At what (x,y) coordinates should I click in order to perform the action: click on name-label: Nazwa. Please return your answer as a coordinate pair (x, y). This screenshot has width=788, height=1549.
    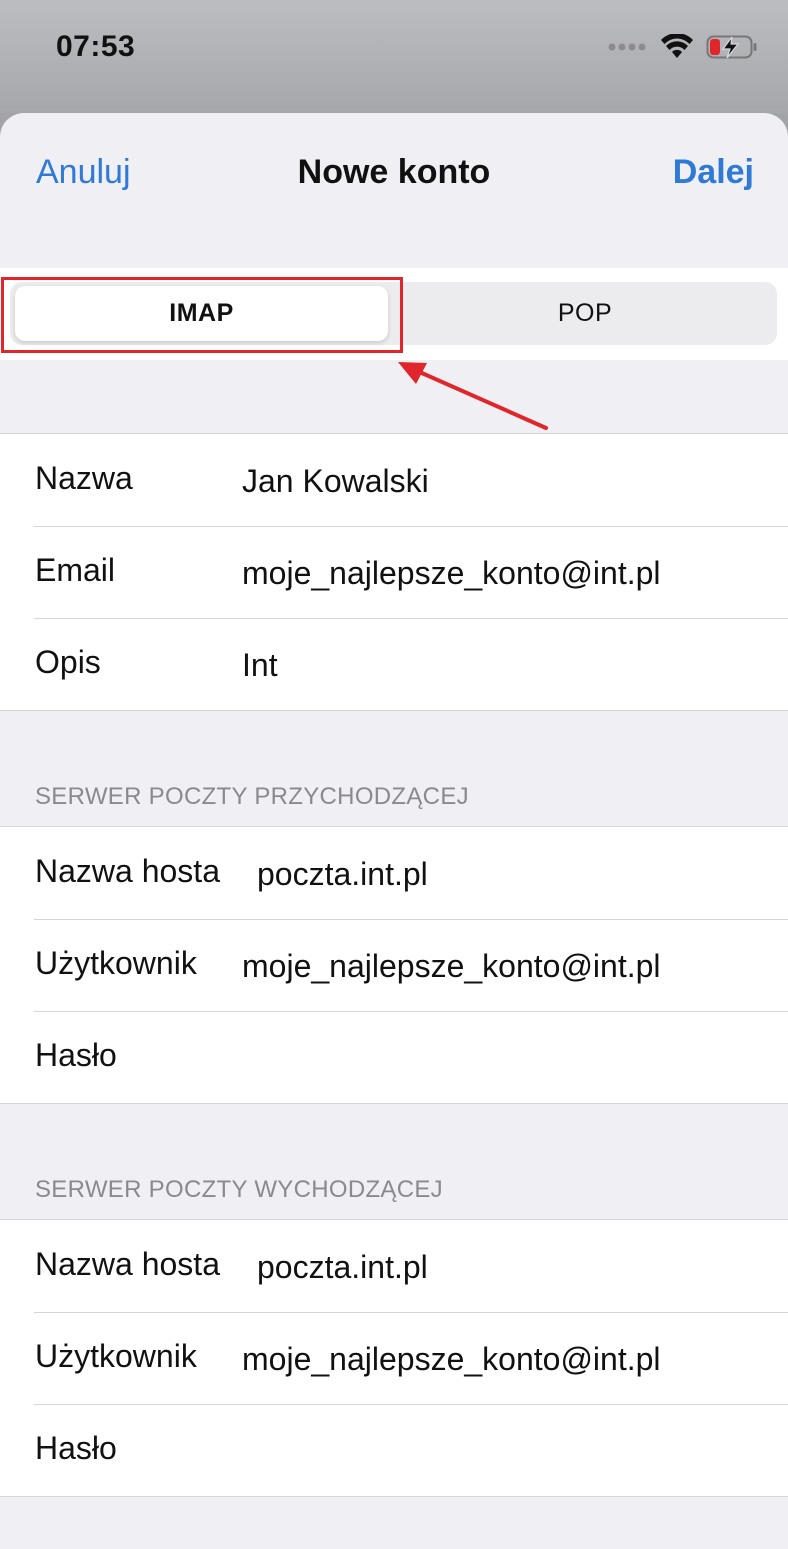
    Looking at the image, I should click on (84, 478).